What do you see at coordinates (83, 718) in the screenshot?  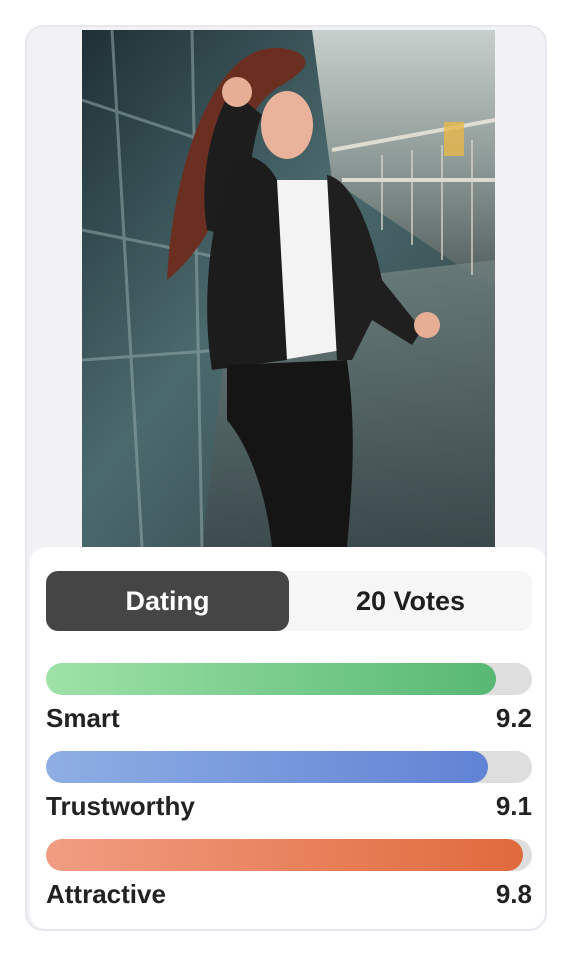 I see `metric-label: Smart` at bounding box center [83, 718].